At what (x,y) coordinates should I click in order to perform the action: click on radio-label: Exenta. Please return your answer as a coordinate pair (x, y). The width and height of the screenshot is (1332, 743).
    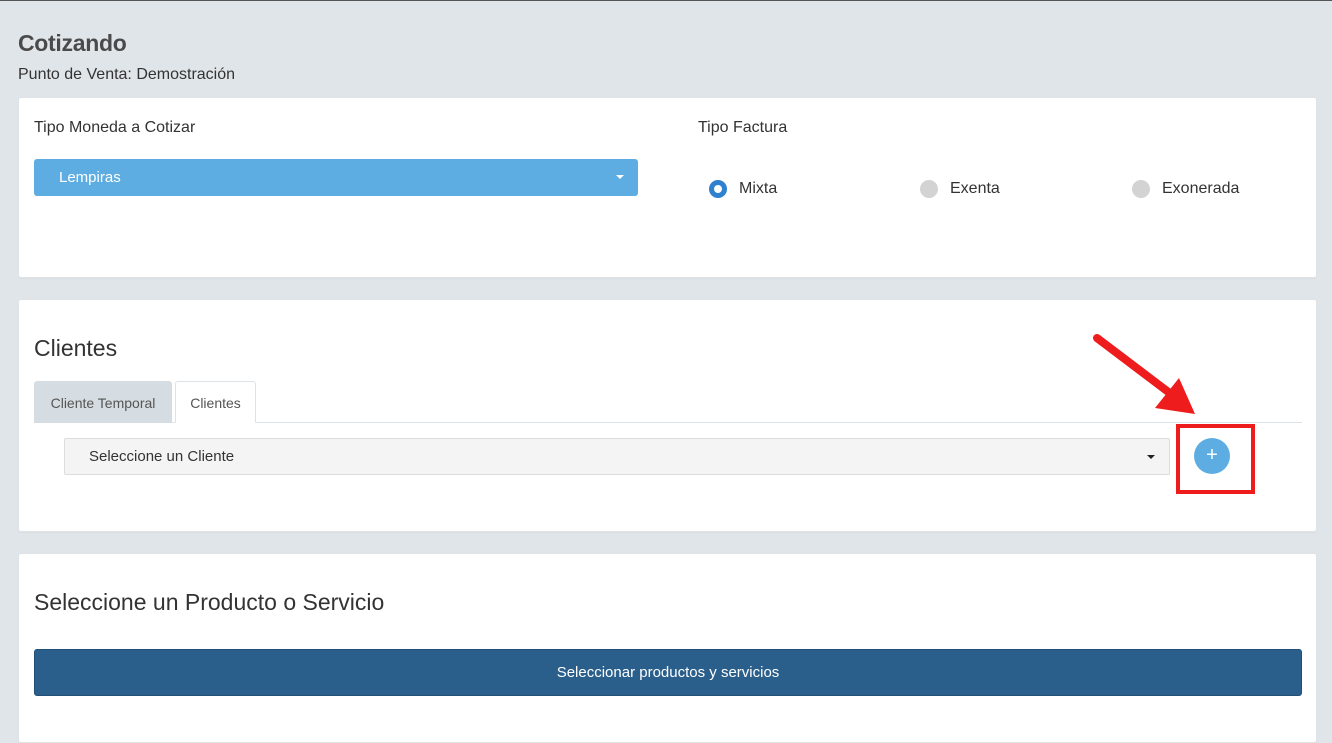
    Looking at the image, I should click on (975, 188).